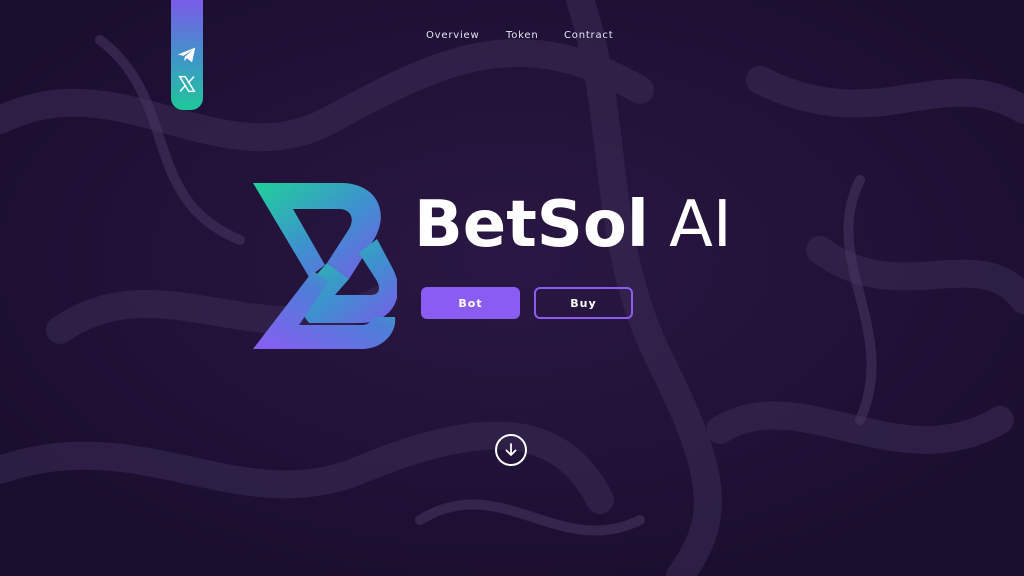 This screenshot has height=576, width=1024. What do you see at coordinates (522, 35) in the screenshot?
I see `nav-token: Token` at bounding box center [522, 35].